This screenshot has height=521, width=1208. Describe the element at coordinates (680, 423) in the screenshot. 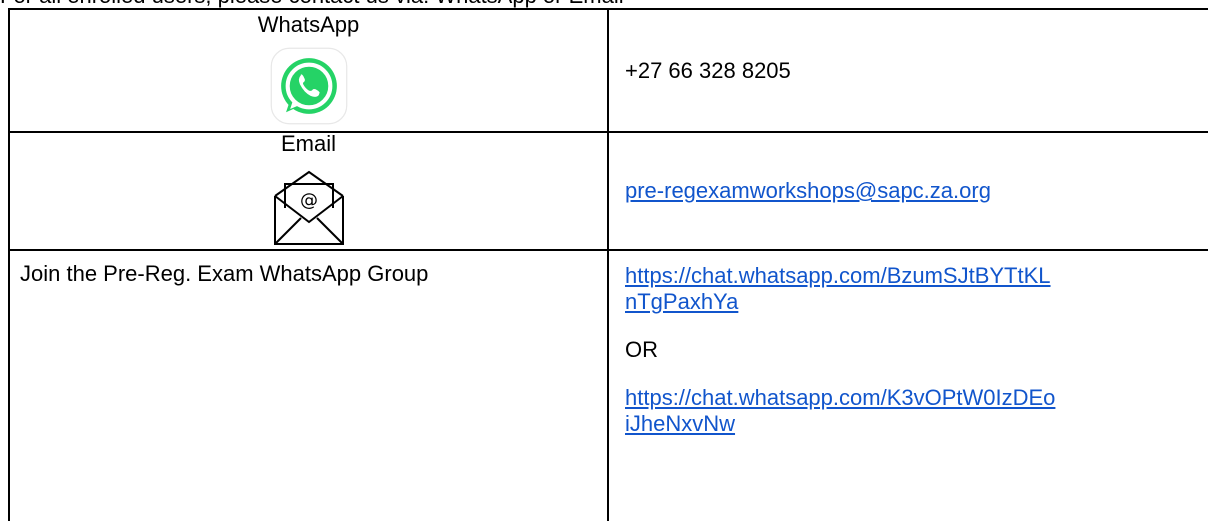

I see `group-link-2-line-2: iJheNxvNw` at that location.